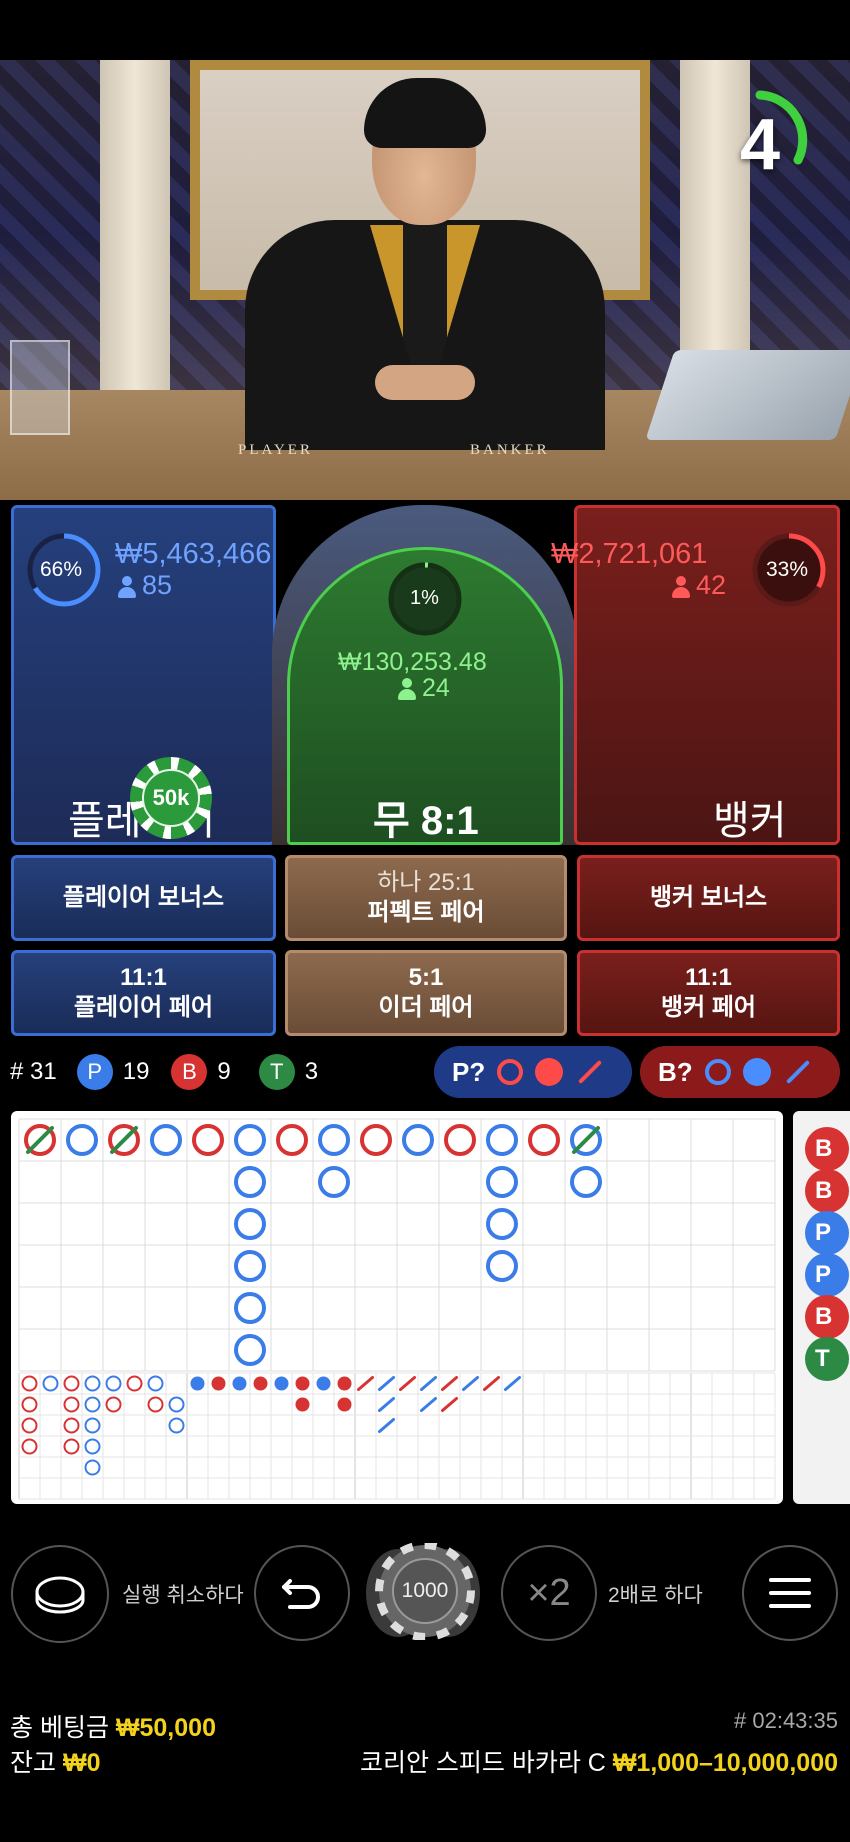 The image size is (850, 1842). Describe the element at coordinates (171, 798) in the screenshot. I see `placed-chip: 50k` at that location.